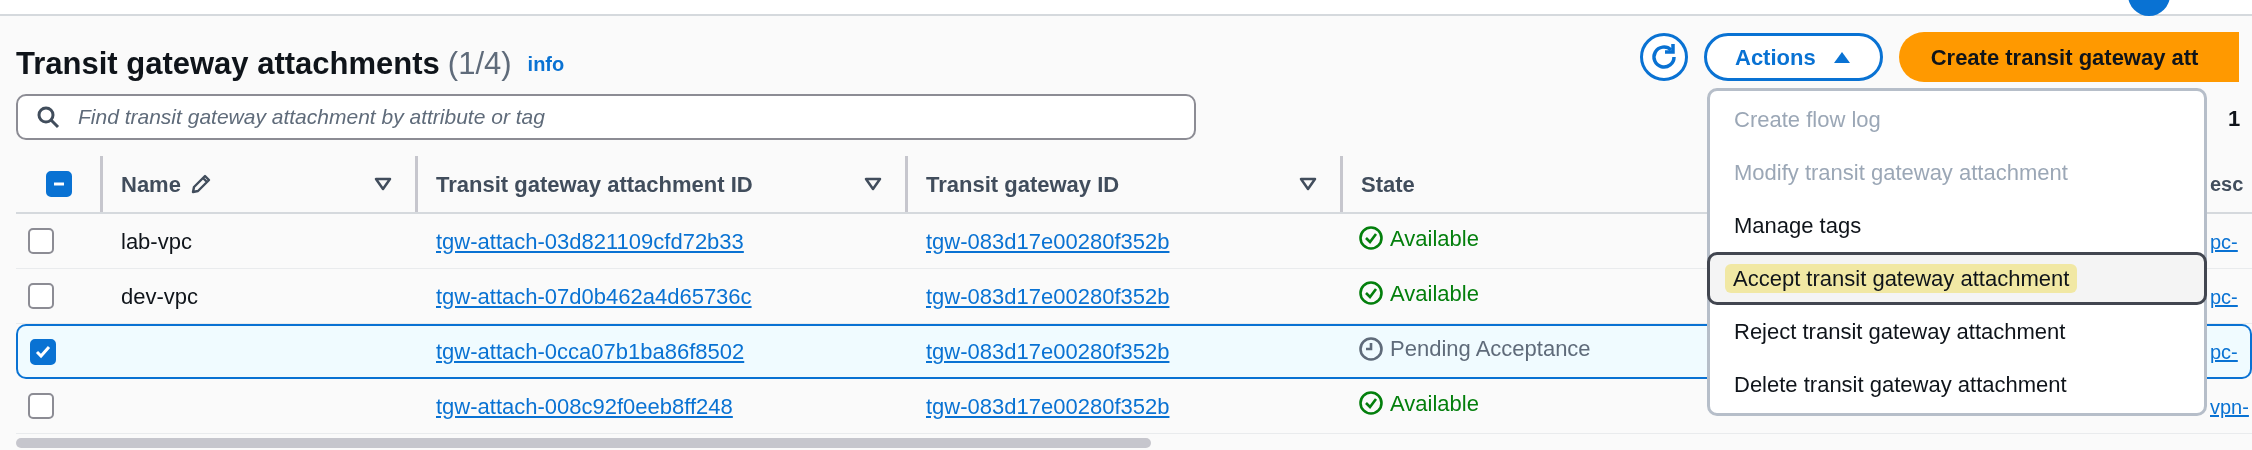 The width and height of the screenshot is (2252, 450). I want to click on column-header: Transit gateway attachment ID, so click(594, 184).